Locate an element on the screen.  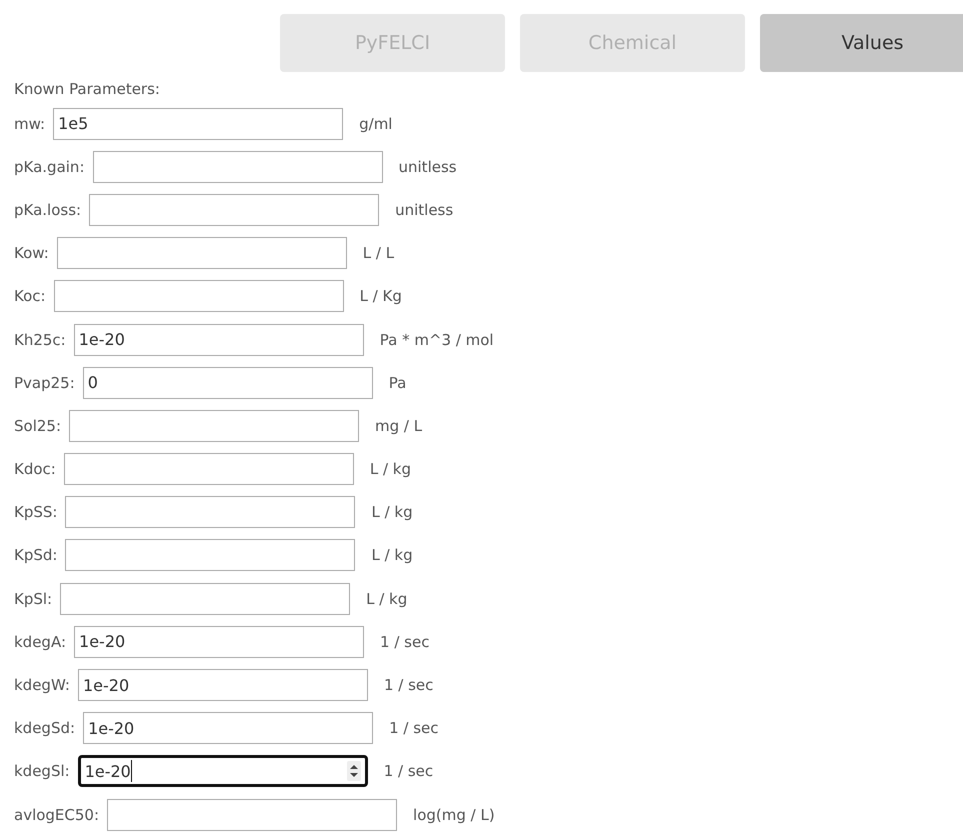
field-label: kdegA: is located at coordinates (40, 641).